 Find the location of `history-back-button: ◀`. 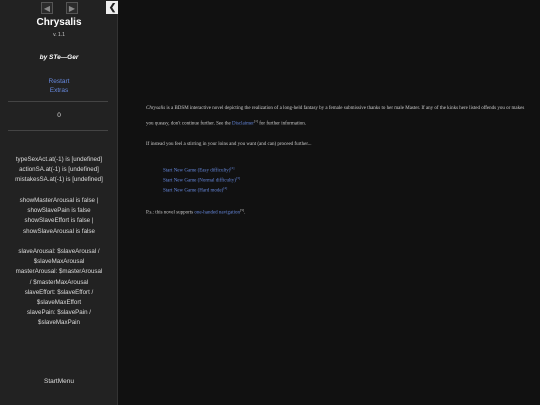

history-back-button: ◀ is located at coordinates (47, 8).